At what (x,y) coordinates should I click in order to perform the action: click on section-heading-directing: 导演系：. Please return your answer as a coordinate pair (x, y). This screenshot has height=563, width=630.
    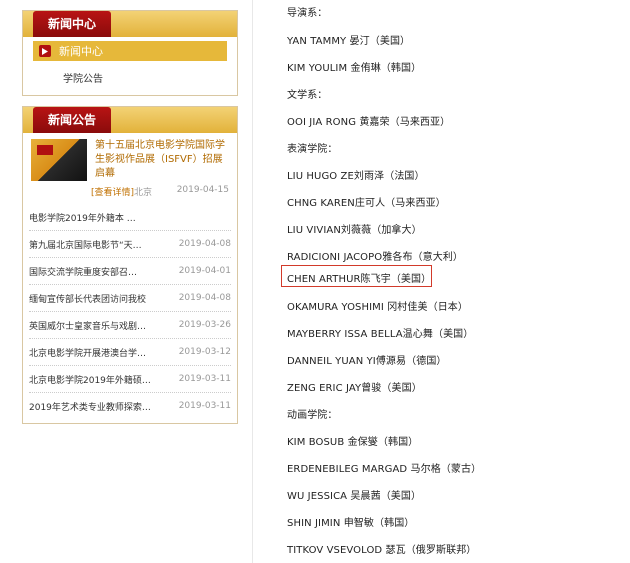
    Looking at the image, I should click on (307, 13).